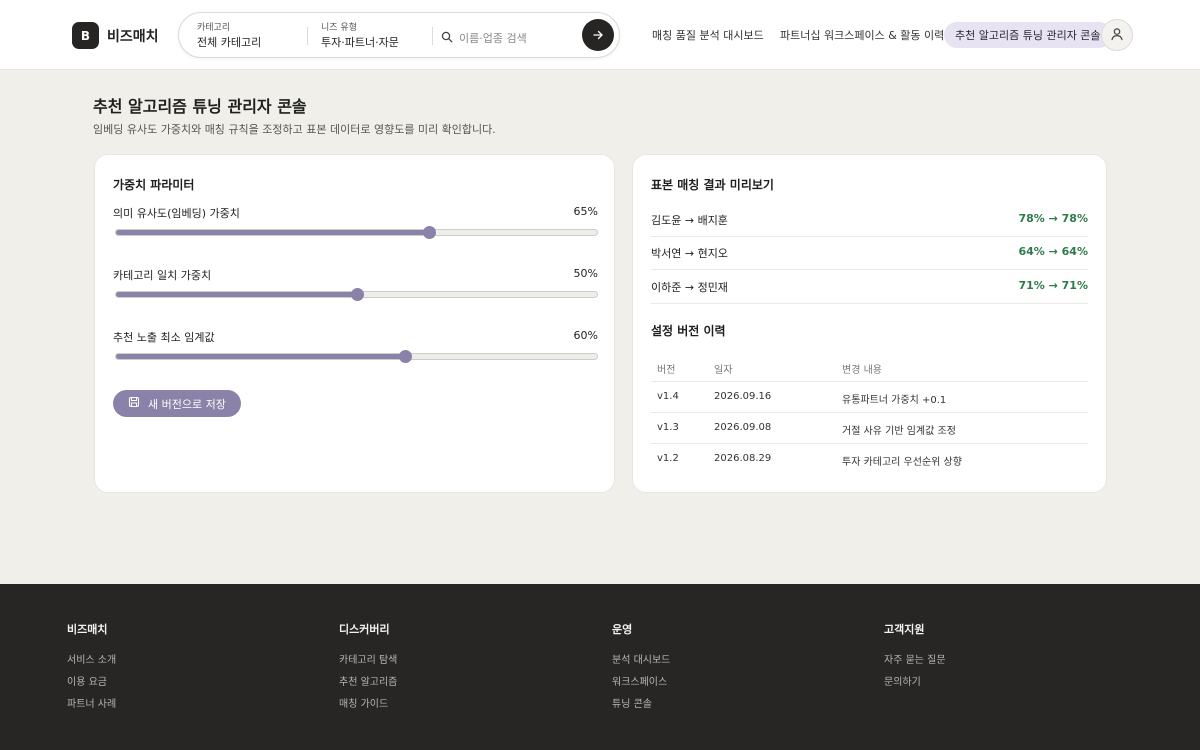  I want to click on card-title: 가중치 파라미터, so click(154, 185).